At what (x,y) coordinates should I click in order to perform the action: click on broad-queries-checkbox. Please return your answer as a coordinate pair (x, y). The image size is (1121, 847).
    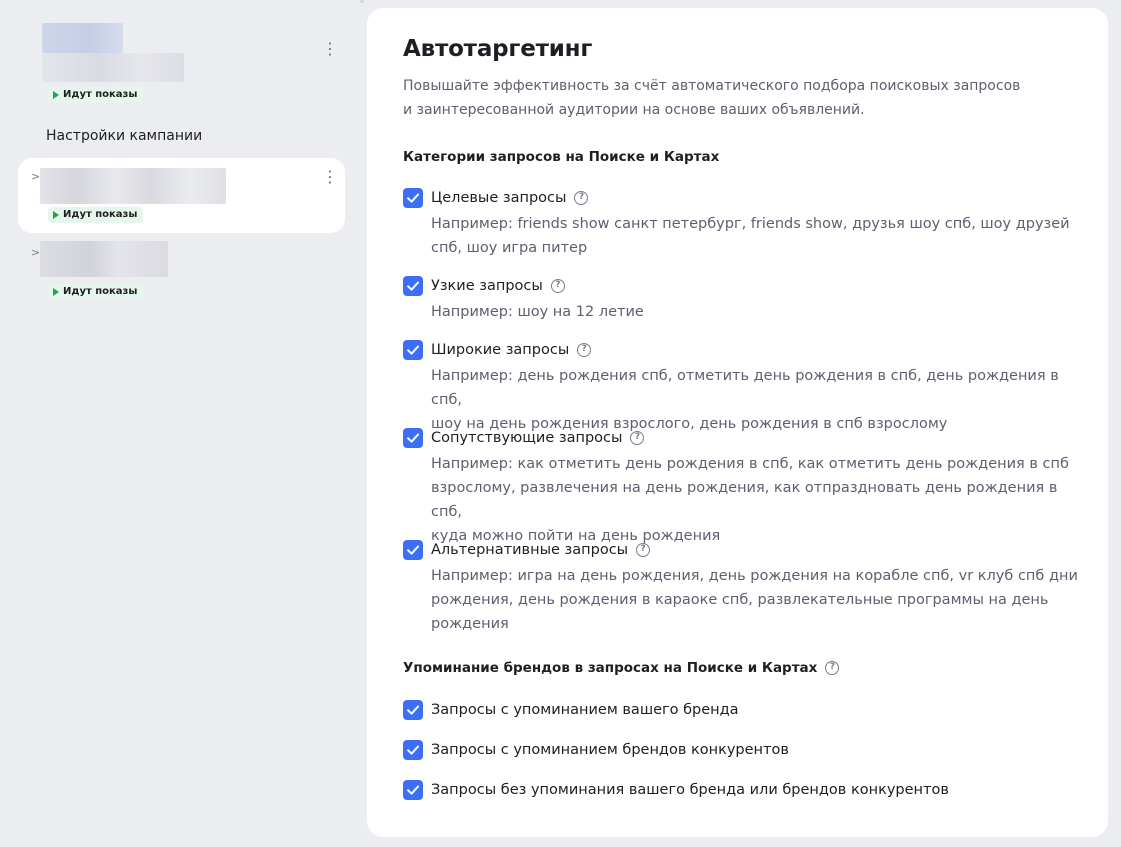
    Looking at the image, I should click on (413, 350).